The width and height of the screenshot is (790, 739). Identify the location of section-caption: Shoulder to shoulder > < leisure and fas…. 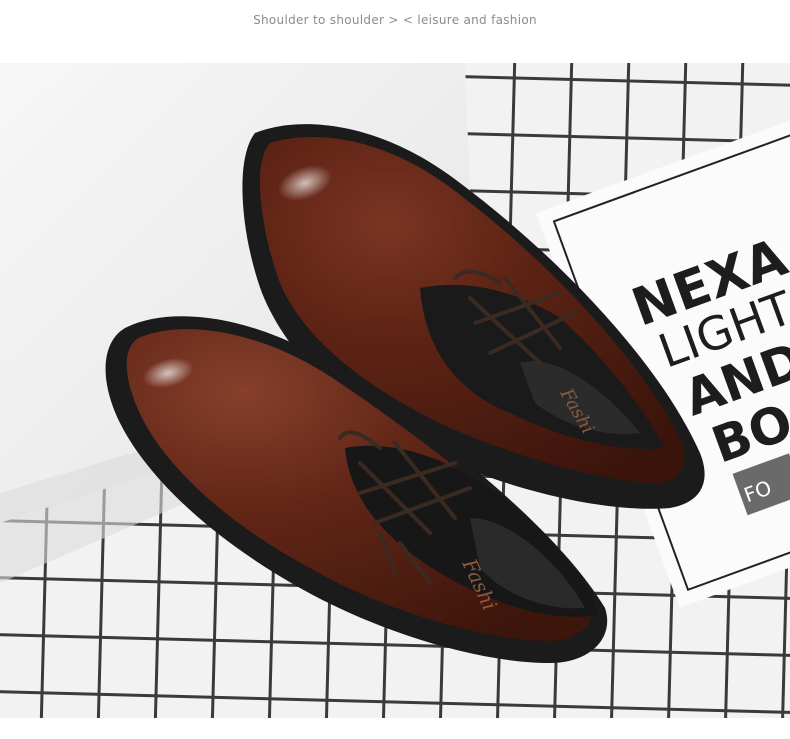
(395, 20).